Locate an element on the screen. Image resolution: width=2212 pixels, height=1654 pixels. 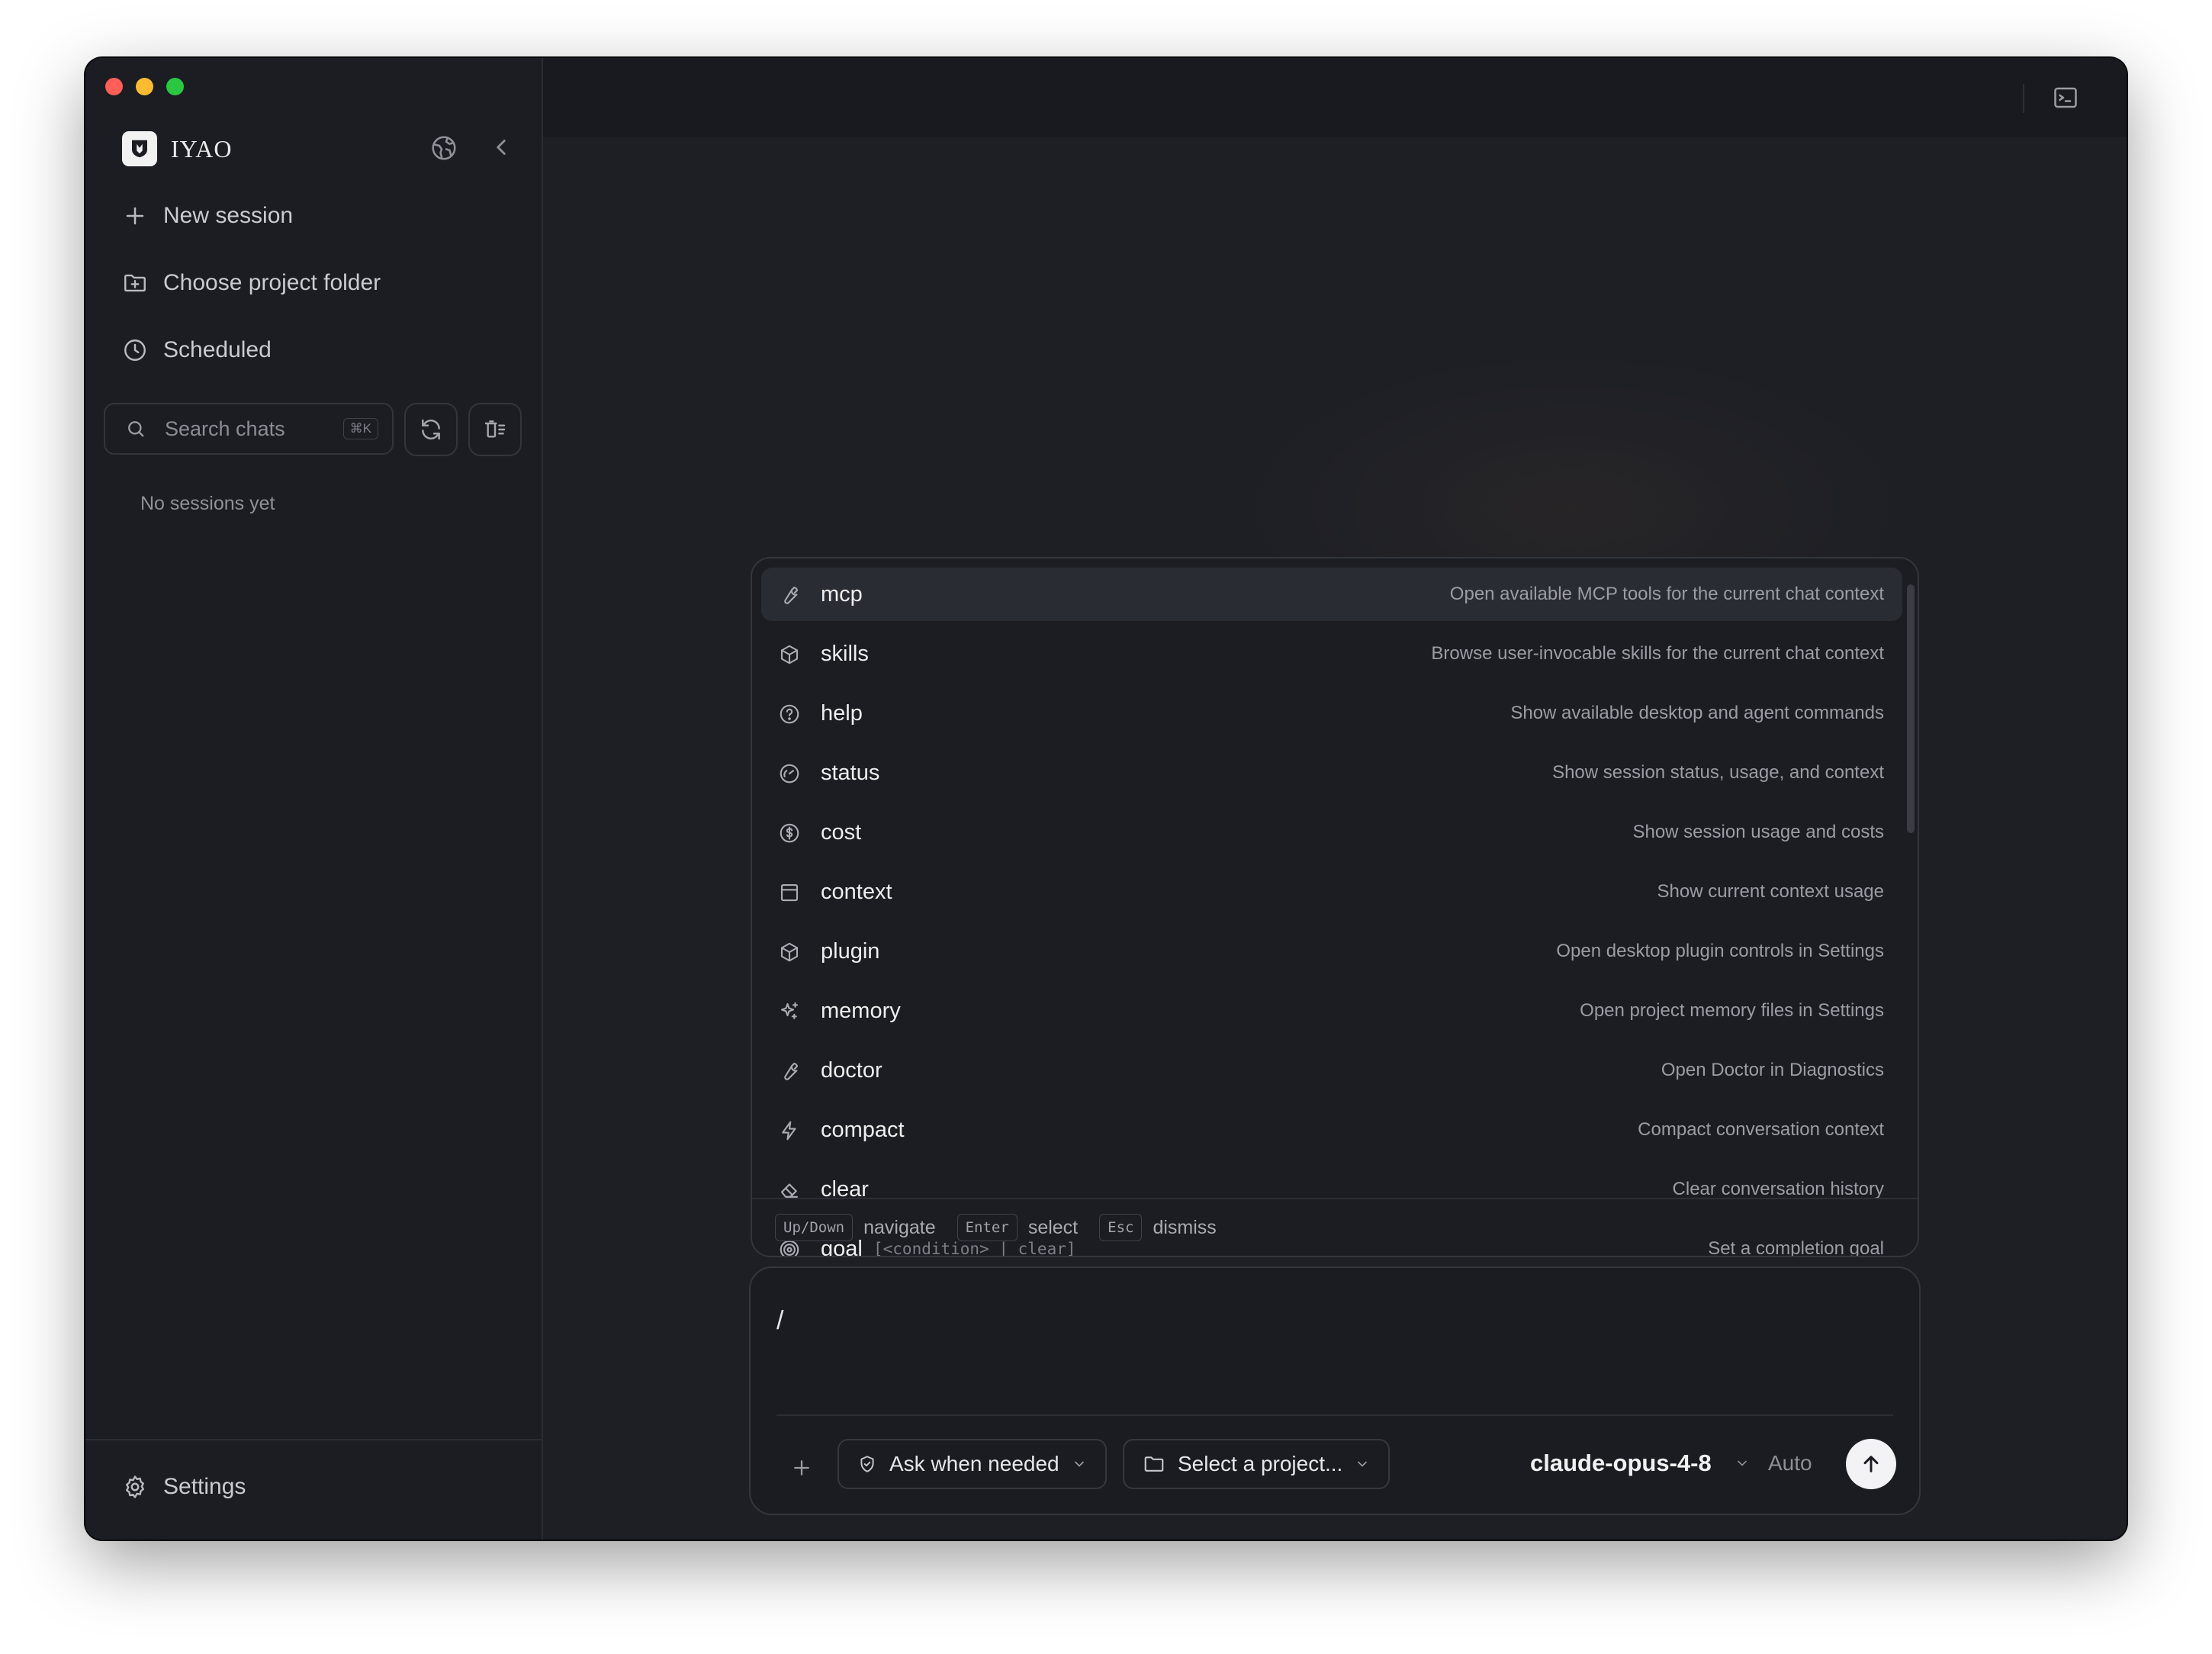
folder-icon is located at coordinates (1154, 1464).